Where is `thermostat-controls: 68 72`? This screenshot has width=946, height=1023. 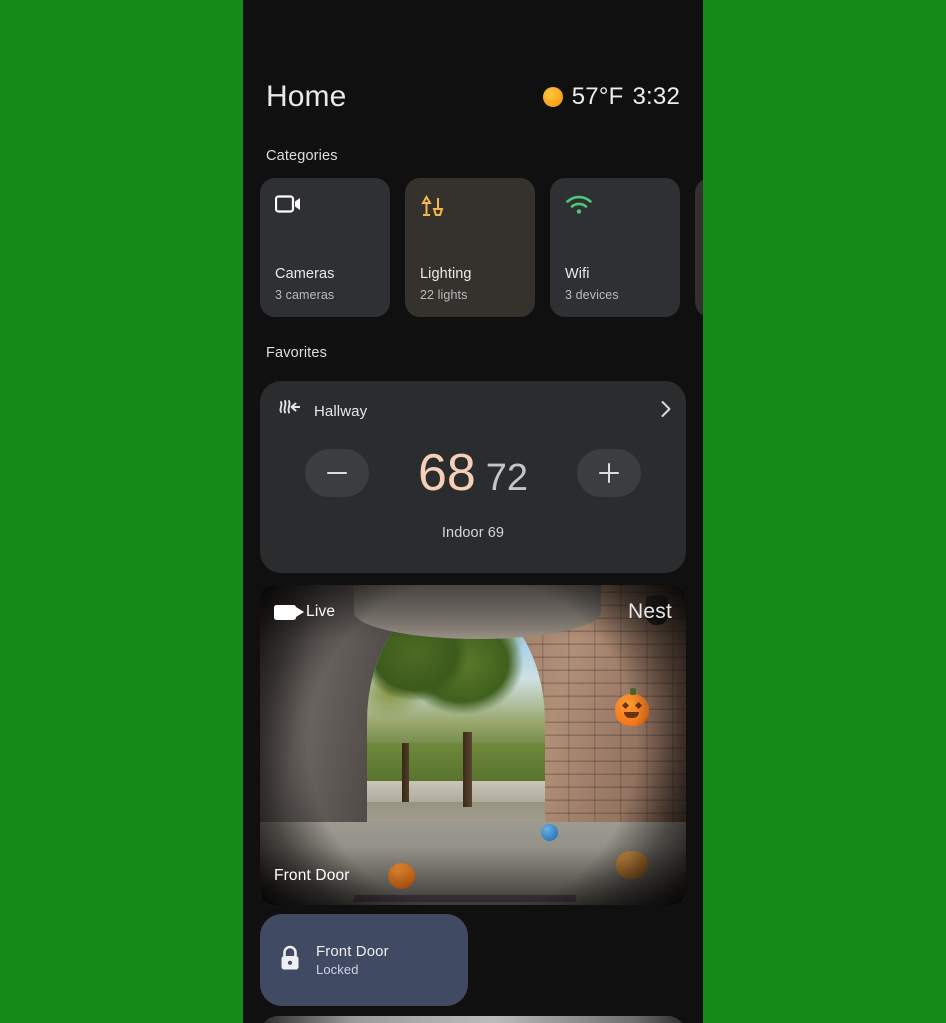
thermostat-controls: 68 72 is located at coordinates (473, 473).